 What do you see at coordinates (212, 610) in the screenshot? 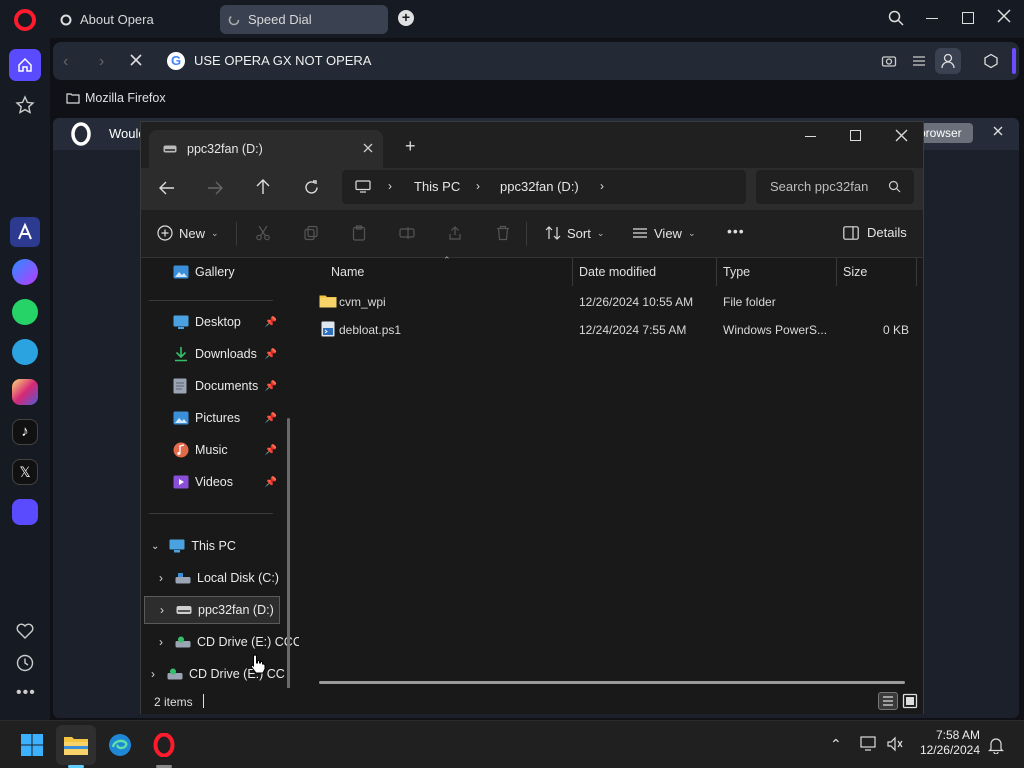
I see `nav-item-ppc32fan-d: › ppc32fan (D:)` at bounding box center [212, 610].